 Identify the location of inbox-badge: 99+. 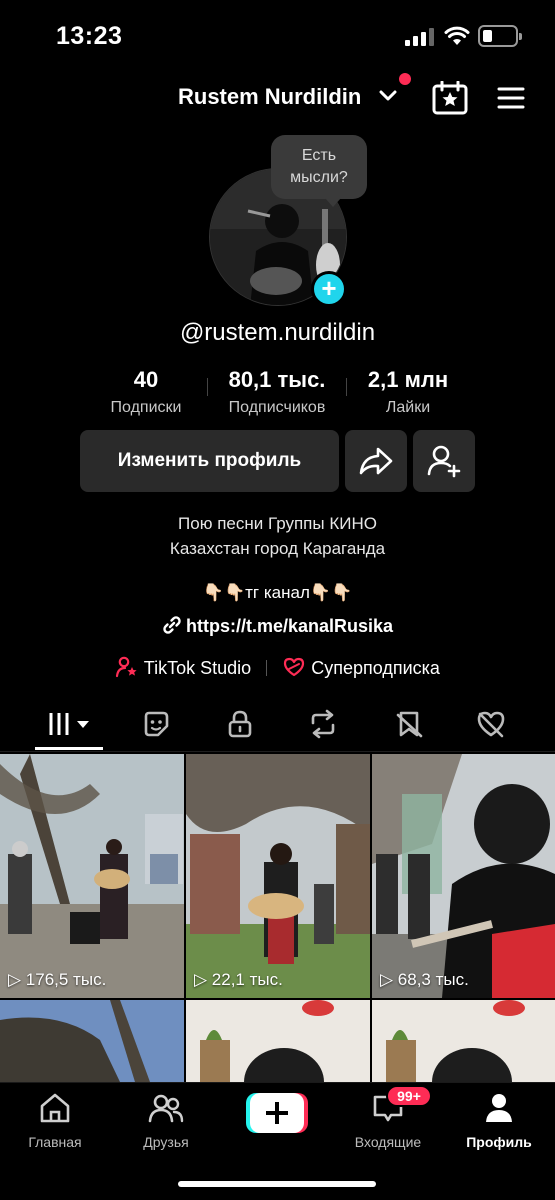
(409, 1096).